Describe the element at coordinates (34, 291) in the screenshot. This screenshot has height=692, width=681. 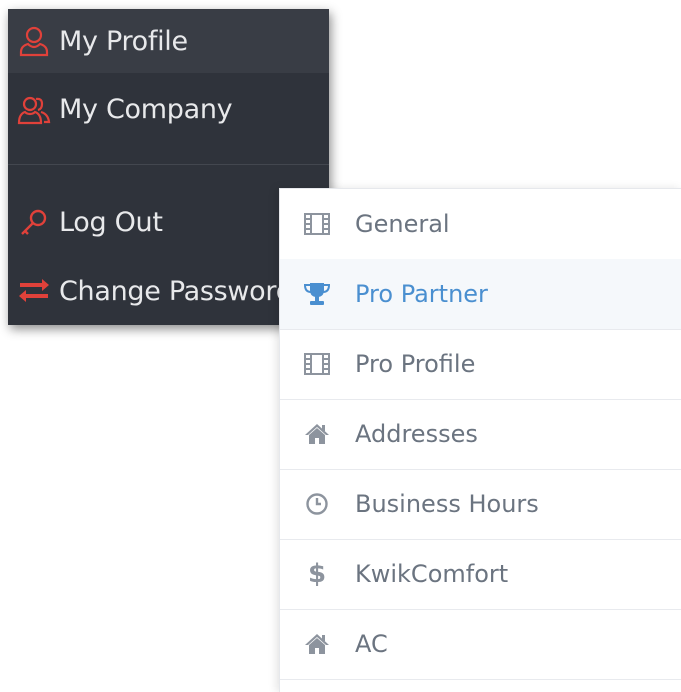
I see `exchange-icon` at that location.